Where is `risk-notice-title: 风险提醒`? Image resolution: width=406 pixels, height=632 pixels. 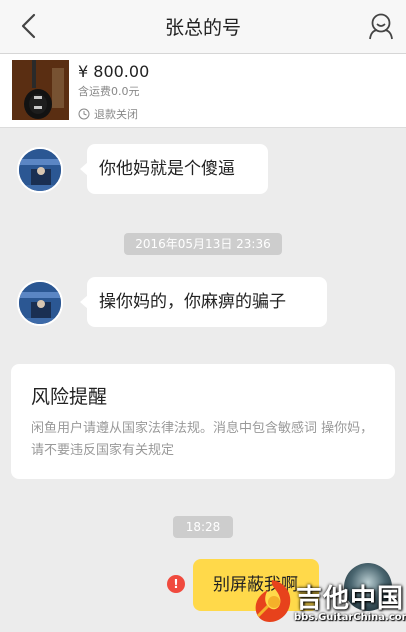
risk-notice-title: 风险提醒 is located at coordinates (69, 397).